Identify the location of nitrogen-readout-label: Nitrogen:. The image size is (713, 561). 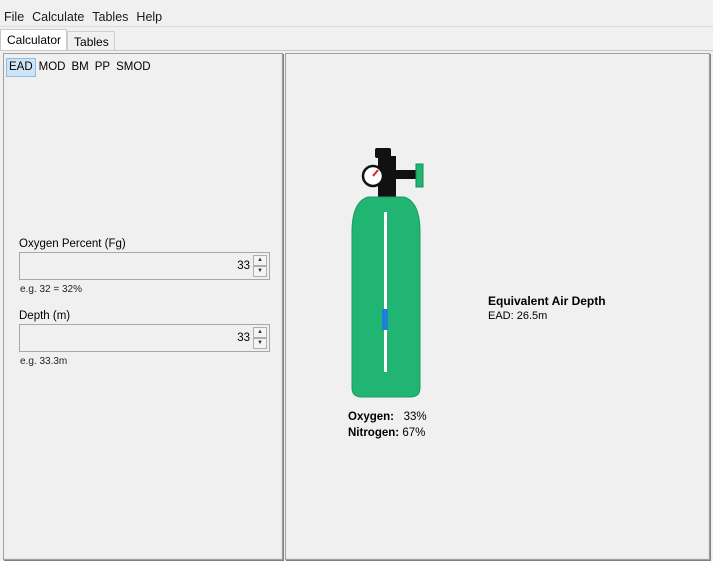
(374, 433).